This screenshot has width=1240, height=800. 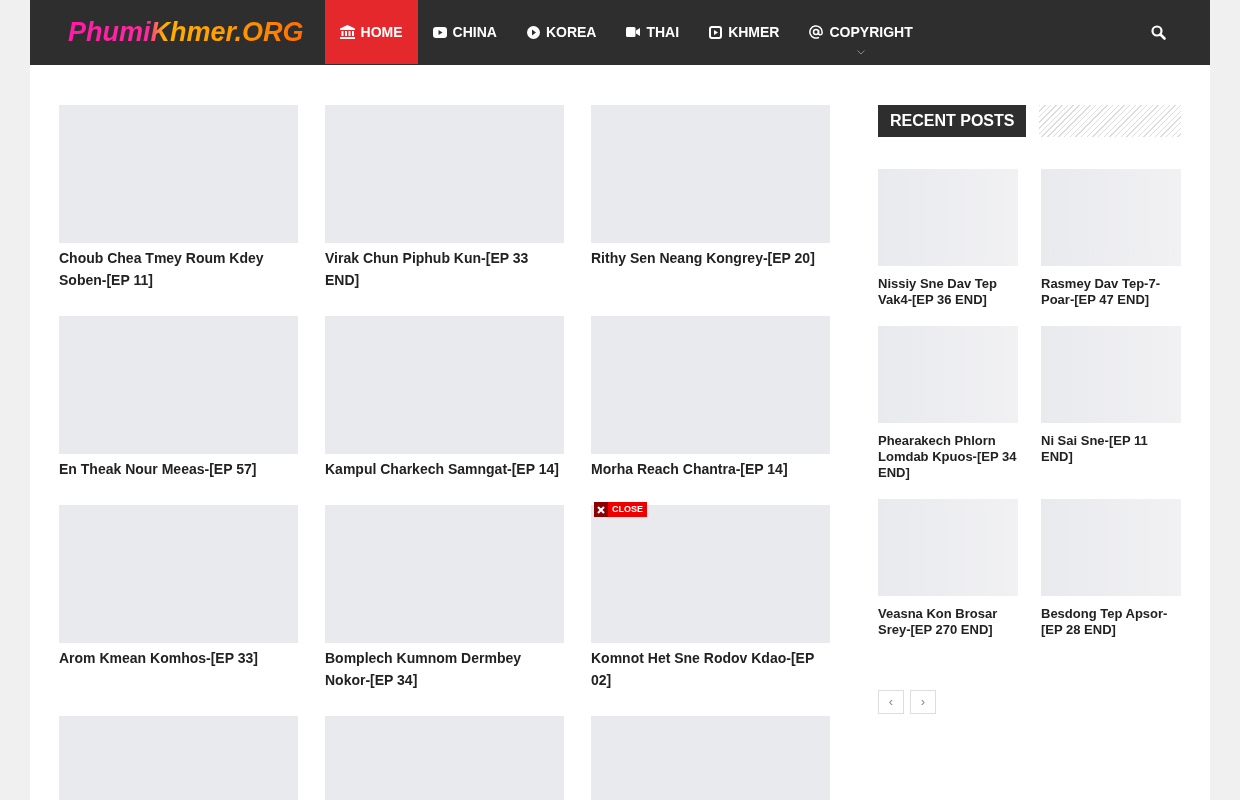 I want to click on nav-link: KOREA, so click(x=561, y=32).